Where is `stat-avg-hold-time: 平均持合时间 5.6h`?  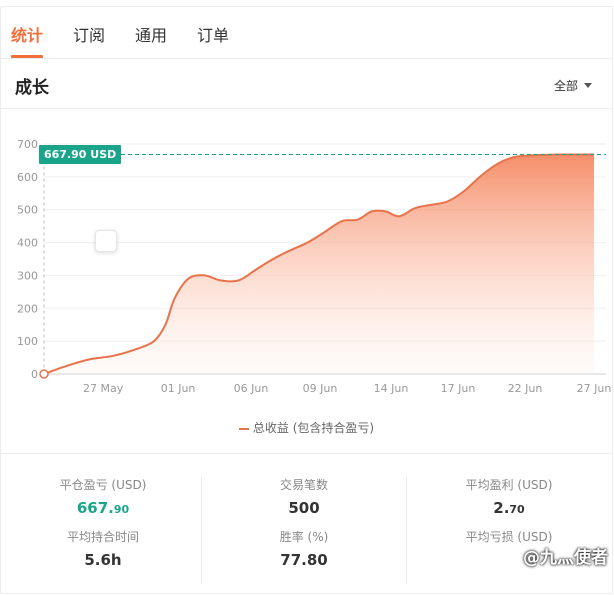 stat-avg-hold-time: 平均持合时间 5.6h is located at coordinates (103, 548).